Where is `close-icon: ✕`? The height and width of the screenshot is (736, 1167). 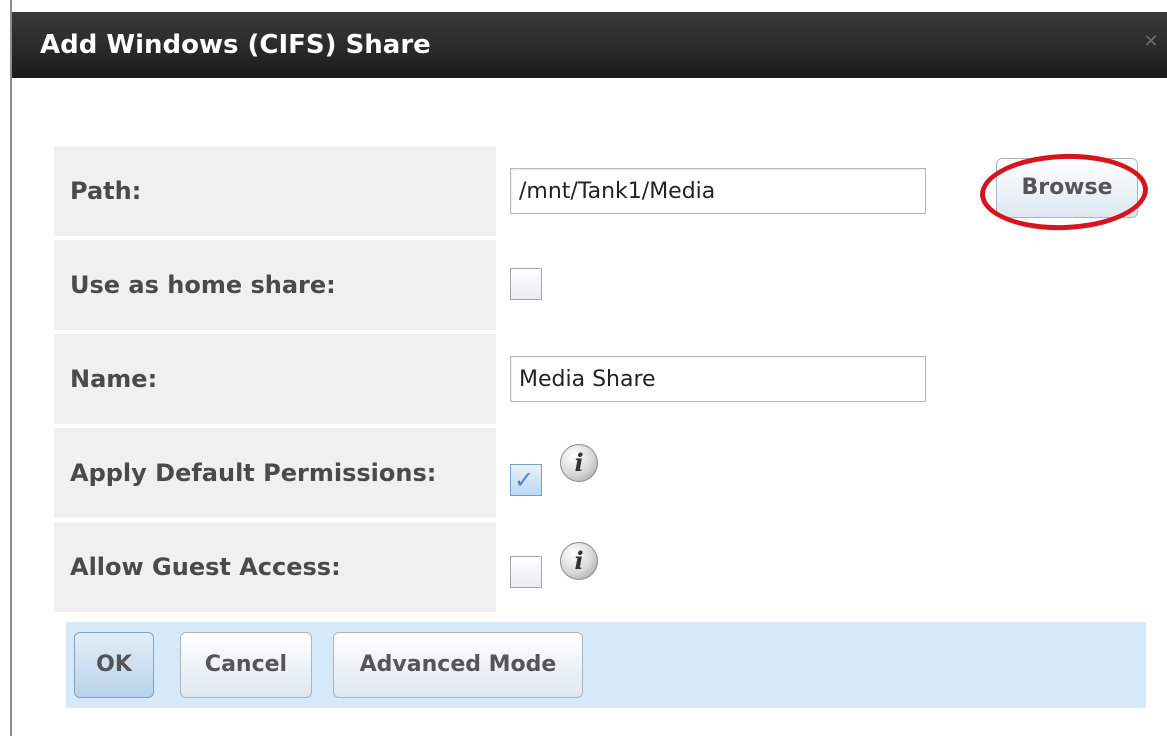 close-icon: ✕ is located at coordinates (1151, 42).